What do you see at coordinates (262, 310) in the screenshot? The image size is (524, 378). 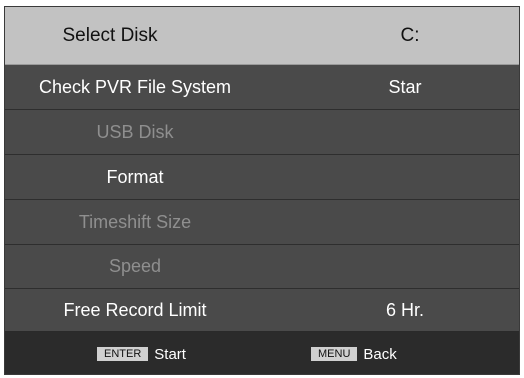 I see `free-record-limit-row: Free Record Limit 6 Hr.` at bounding box center [262, 310].